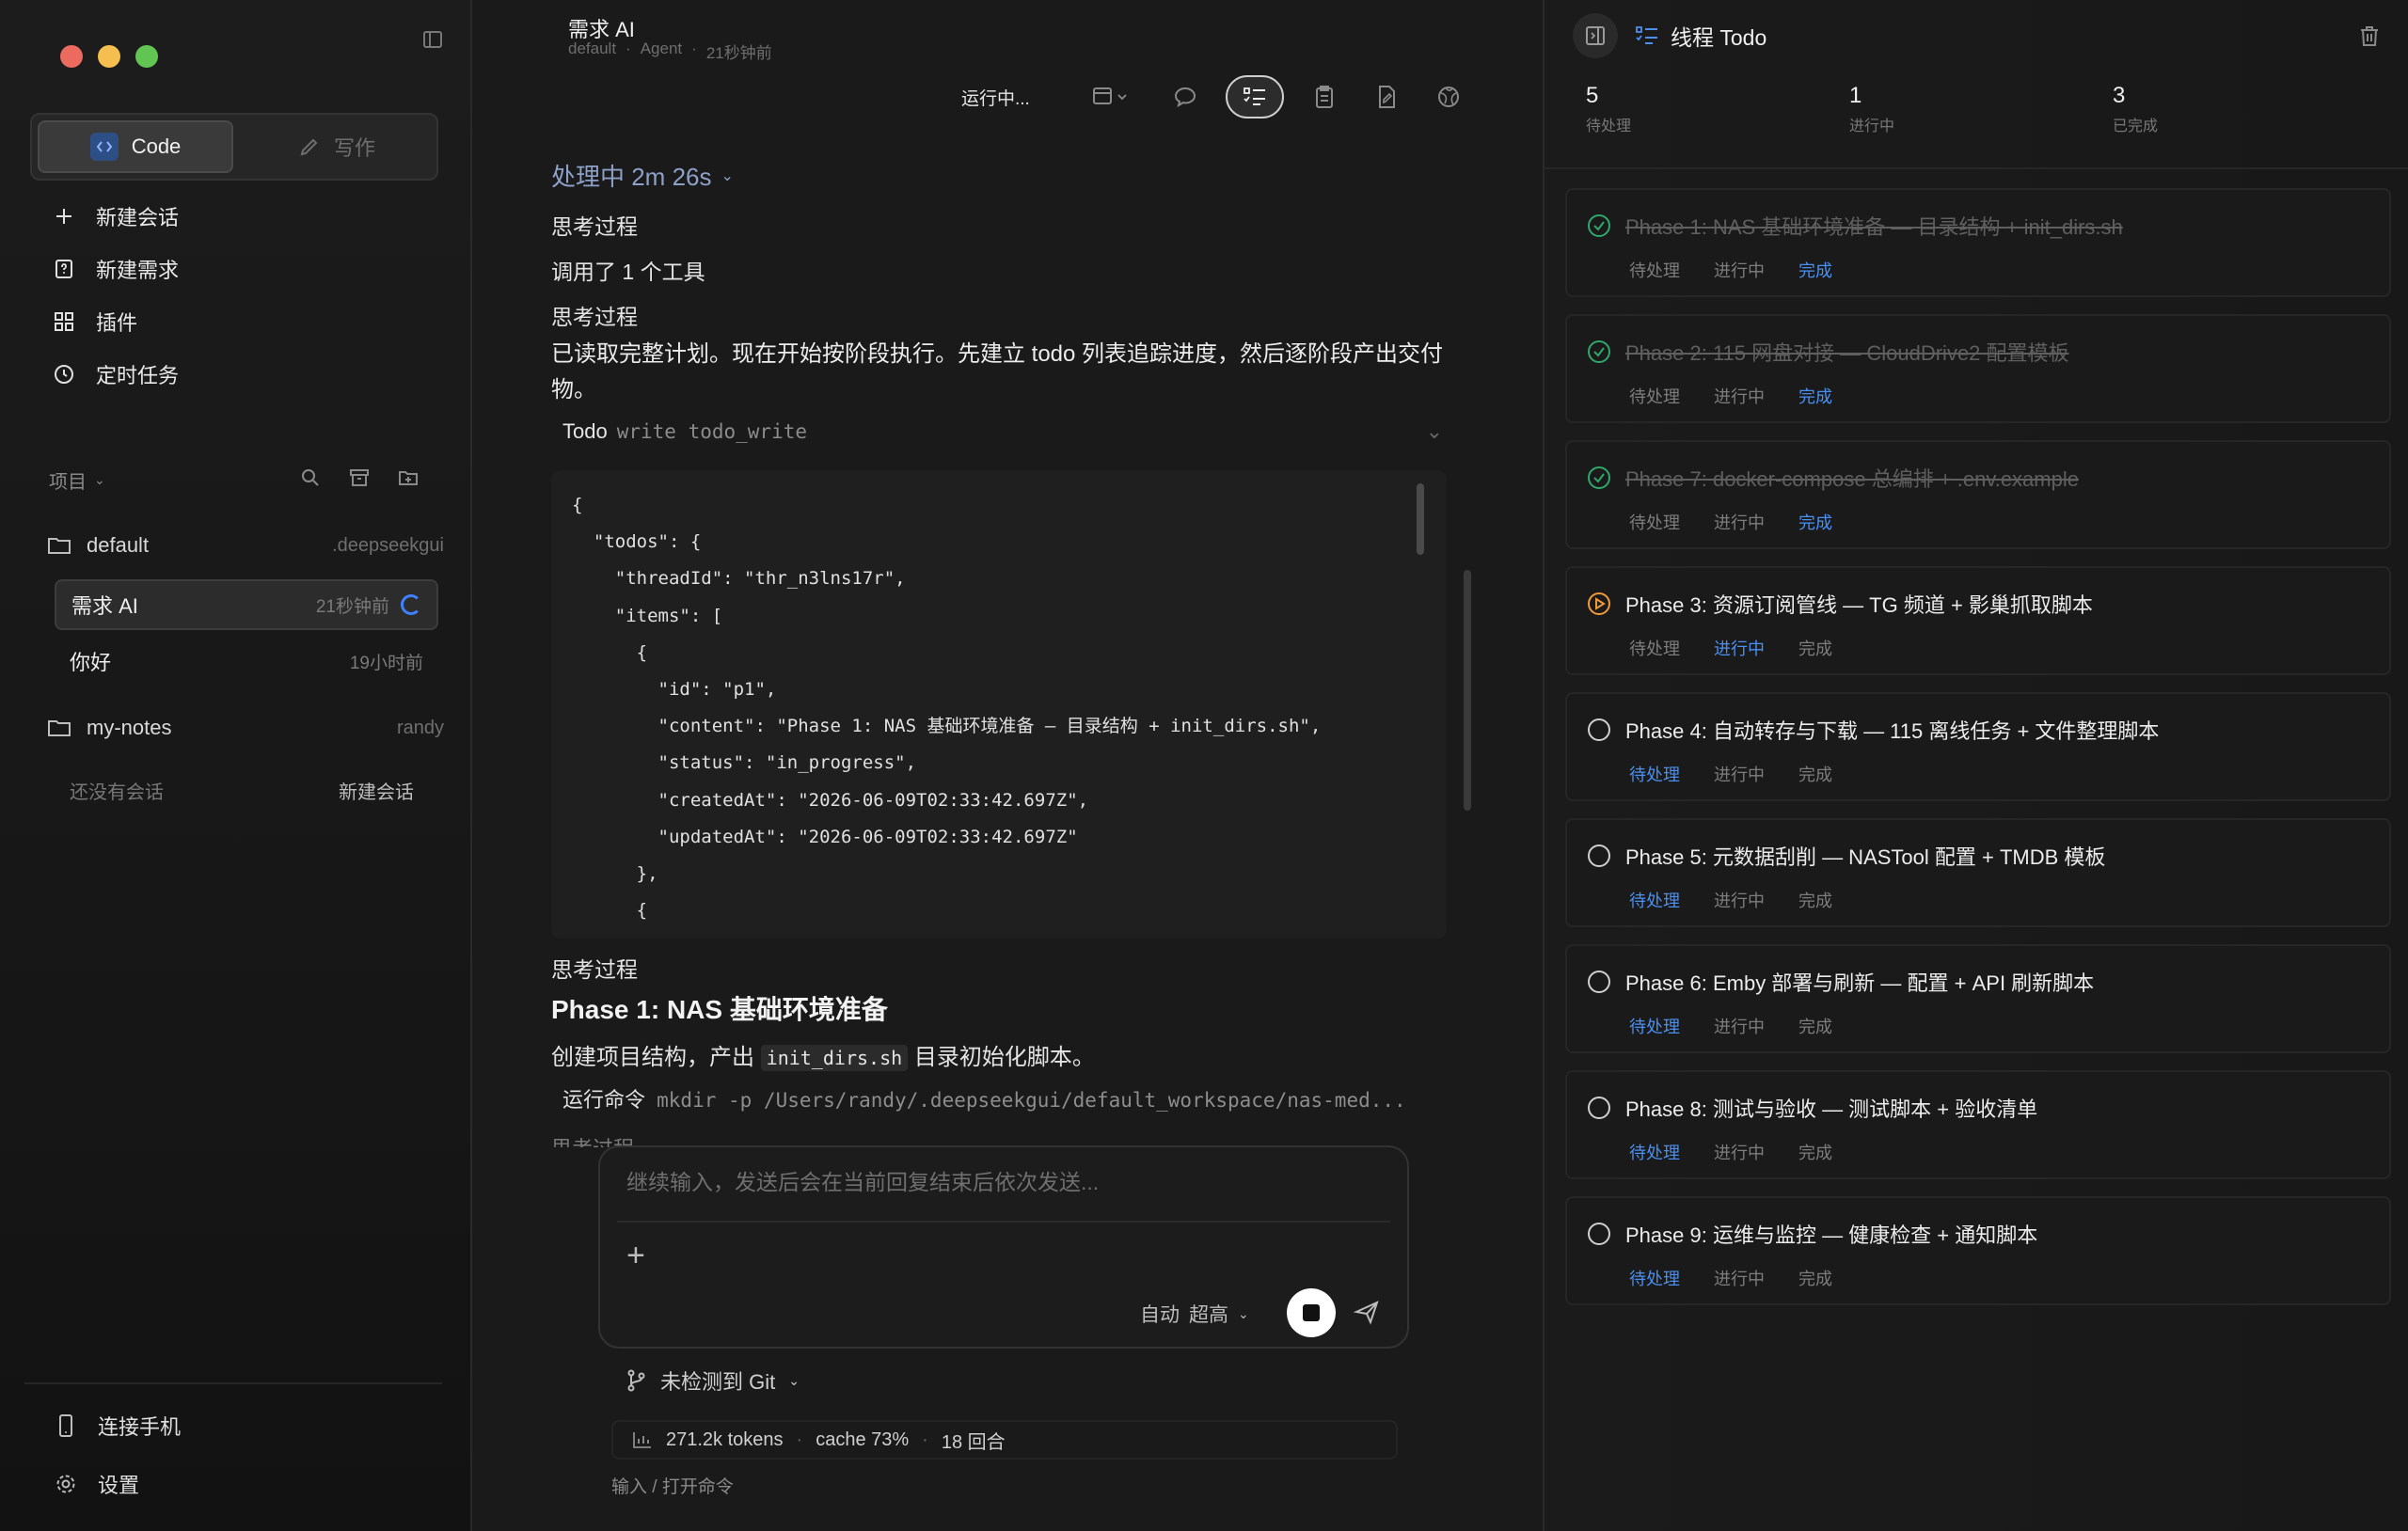 This screenshot has height=1531, width=2408. I want to click on sidebar-toggle-icon, so click(433, 39).